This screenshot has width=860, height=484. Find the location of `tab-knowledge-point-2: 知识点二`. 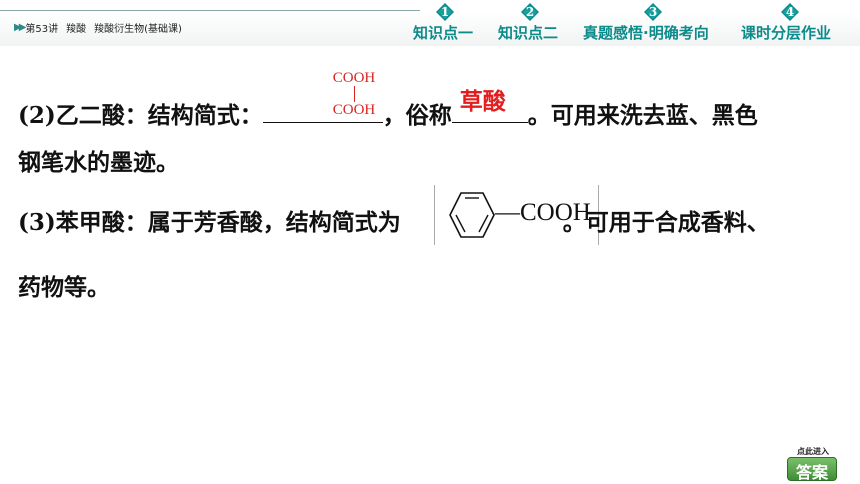

tab-knowledge-point-2: 知识点二 is located at coordinates (528, 32).